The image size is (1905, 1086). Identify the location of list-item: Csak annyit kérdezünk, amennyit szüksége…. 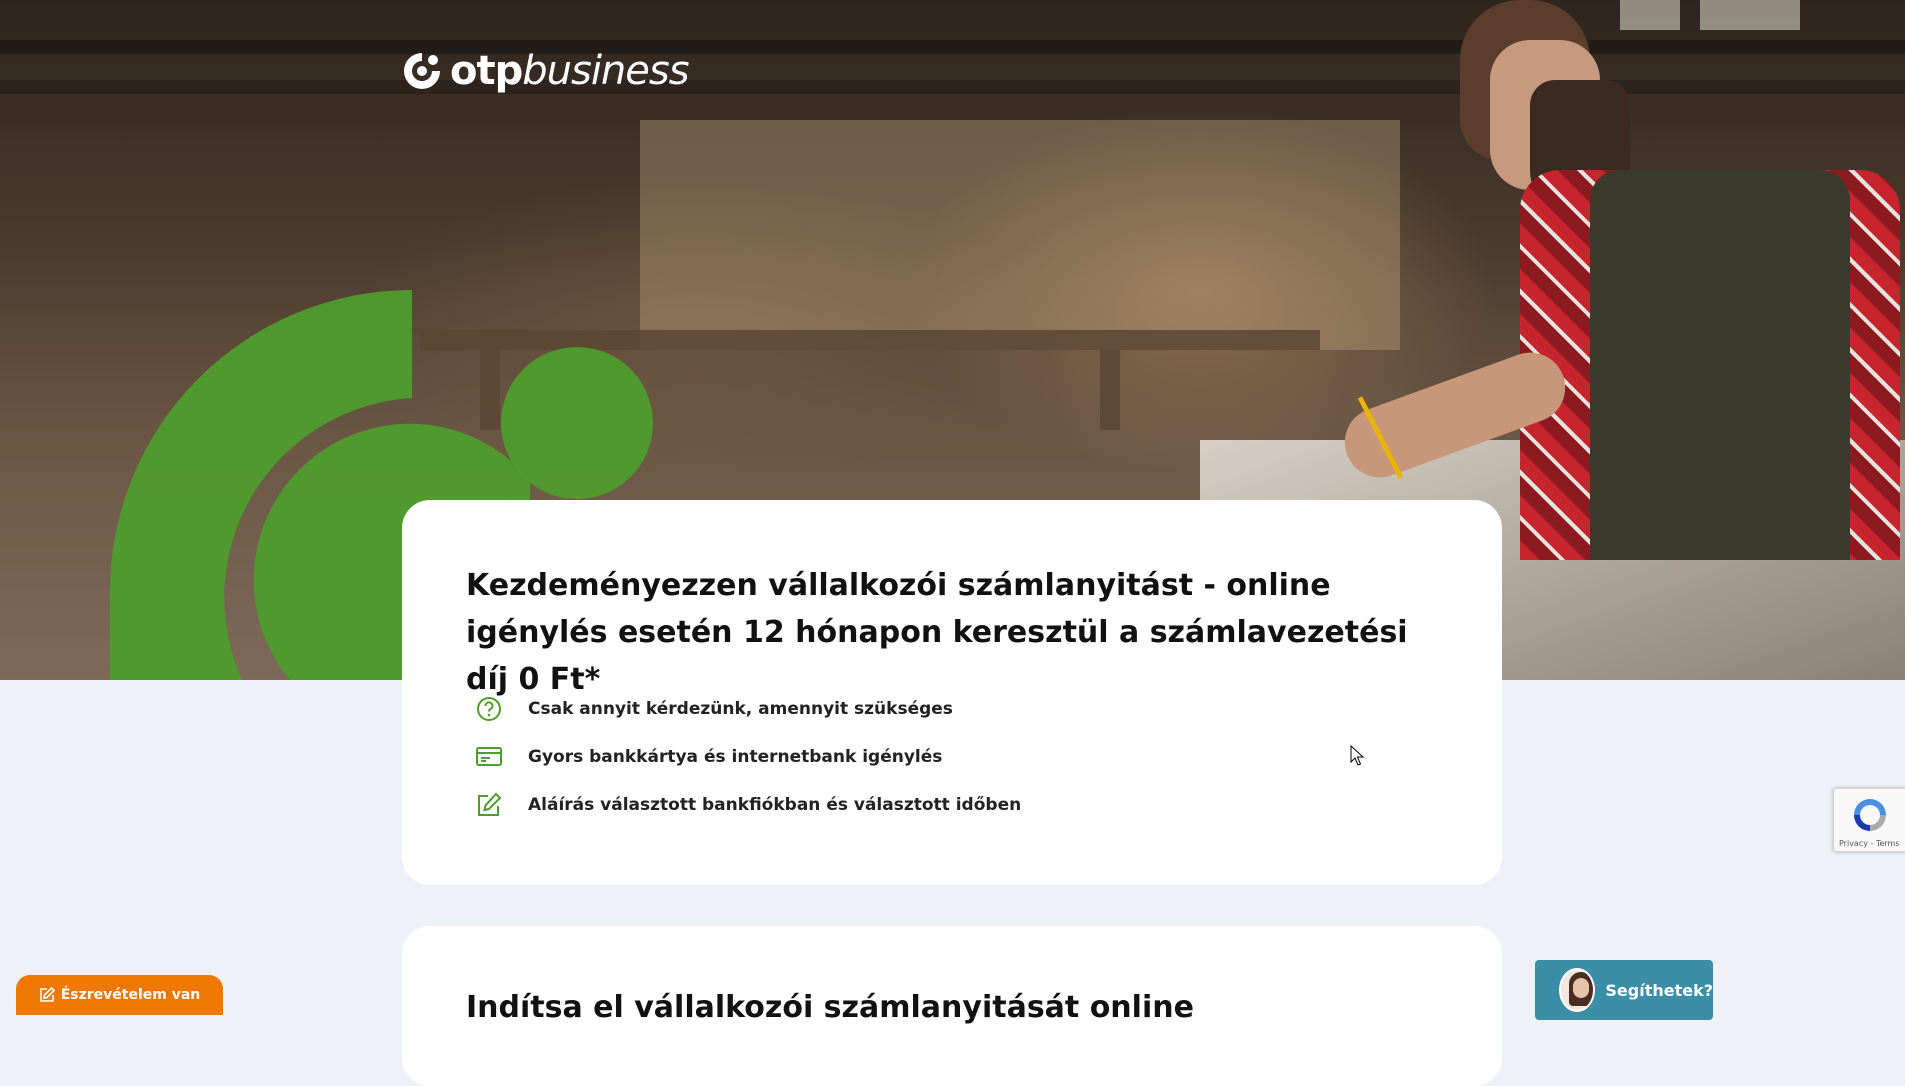
(747, 709).